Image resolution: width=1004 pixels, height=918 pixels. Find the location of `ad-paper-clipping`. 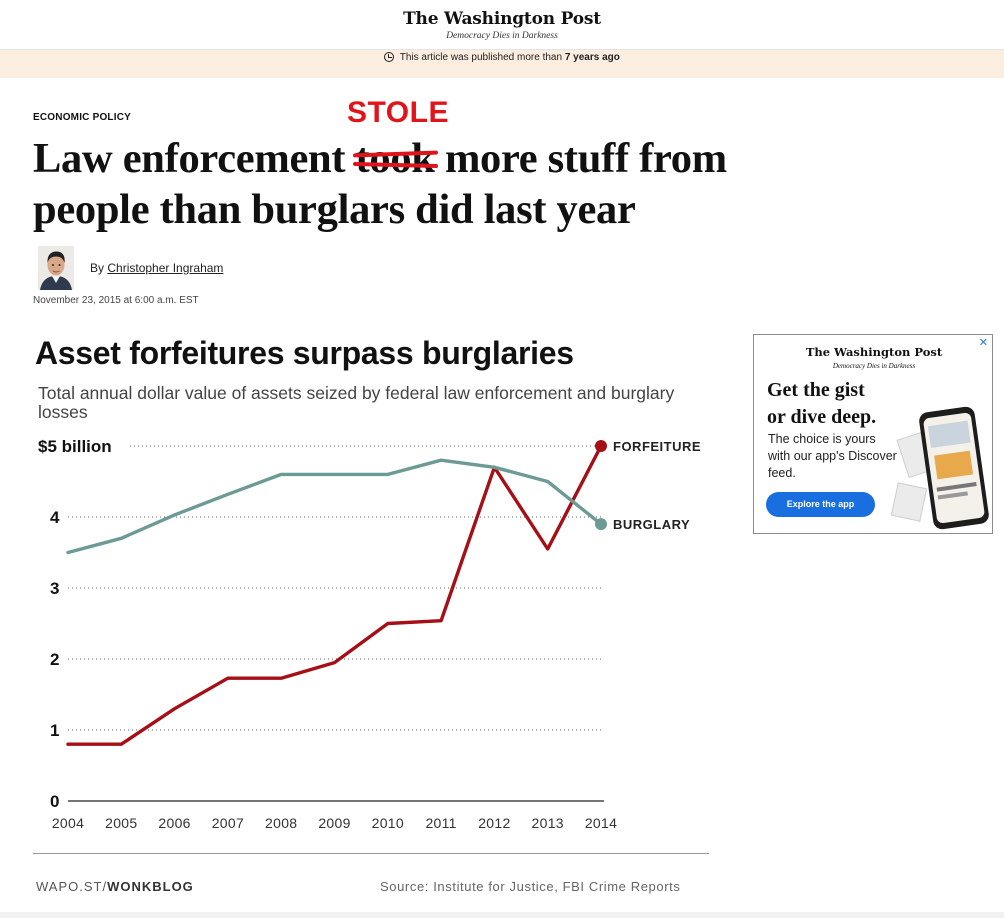

ad-paper-clipping is located at coordinates (909, 502).